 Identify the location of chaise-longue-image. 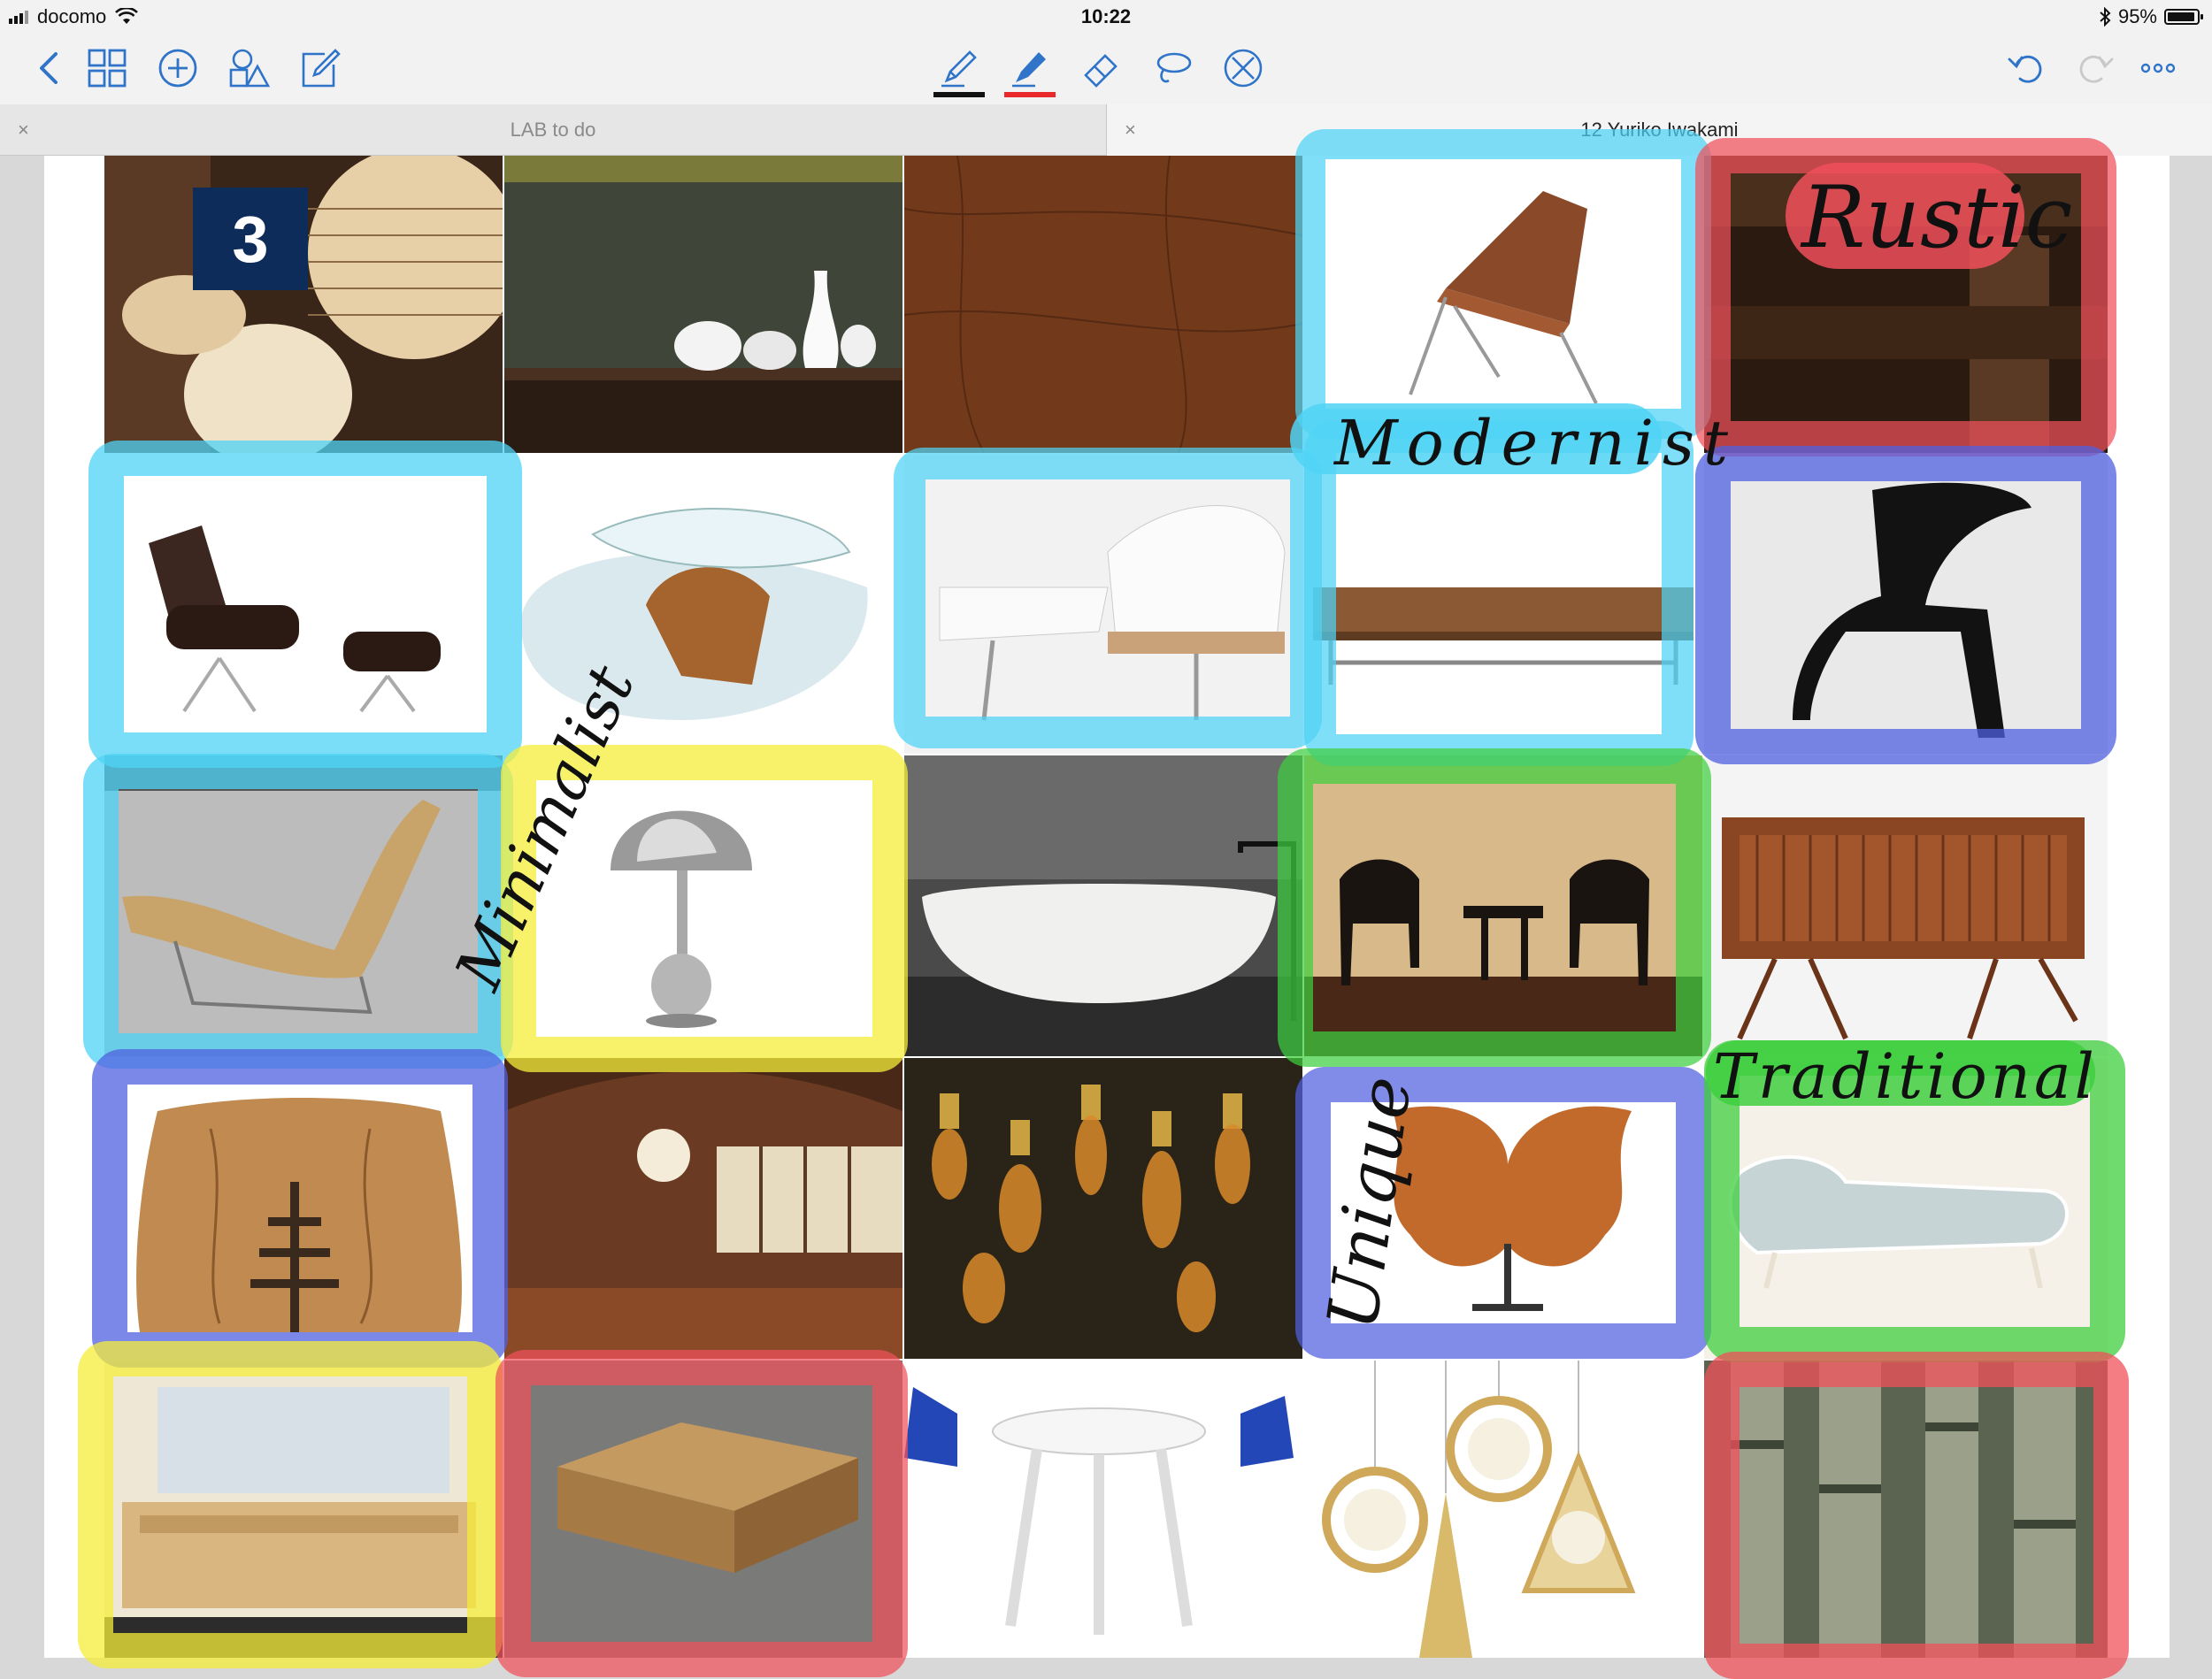
(1906, 1208).